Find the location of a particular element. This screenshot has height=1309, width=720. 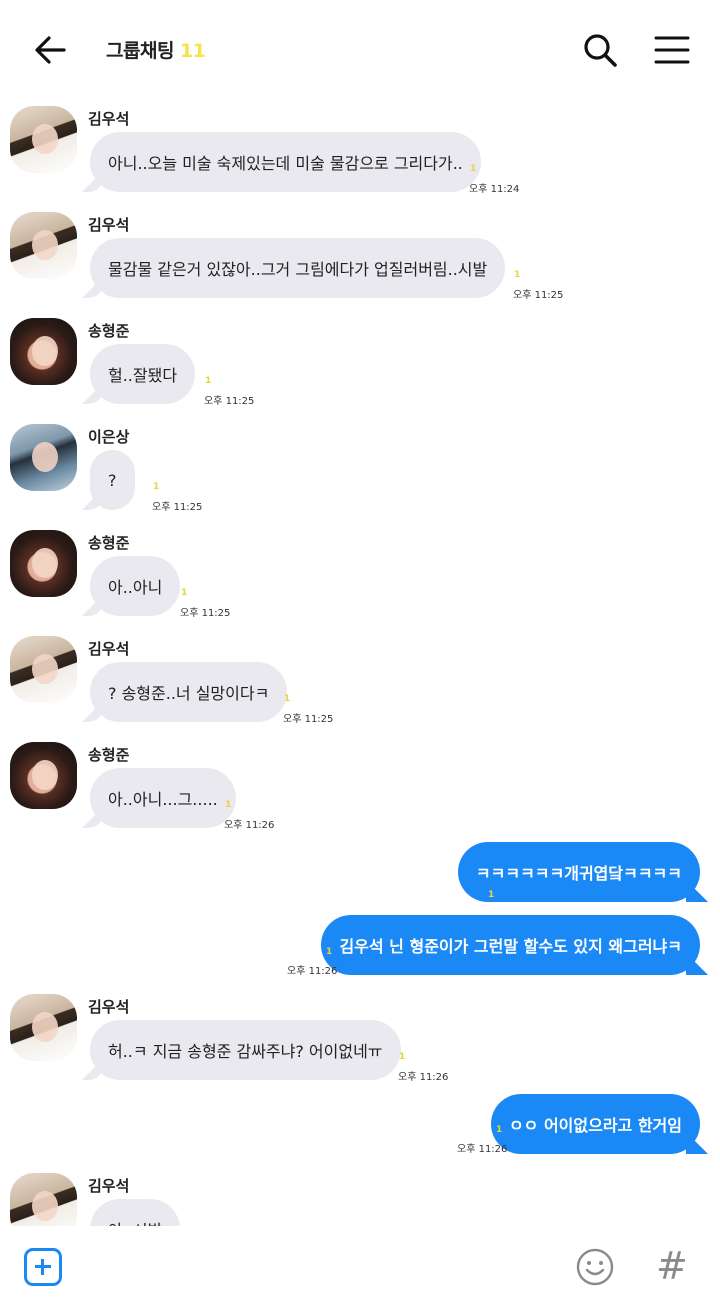

message-bubble: 아..아니 is located at coordinates (135, 586).